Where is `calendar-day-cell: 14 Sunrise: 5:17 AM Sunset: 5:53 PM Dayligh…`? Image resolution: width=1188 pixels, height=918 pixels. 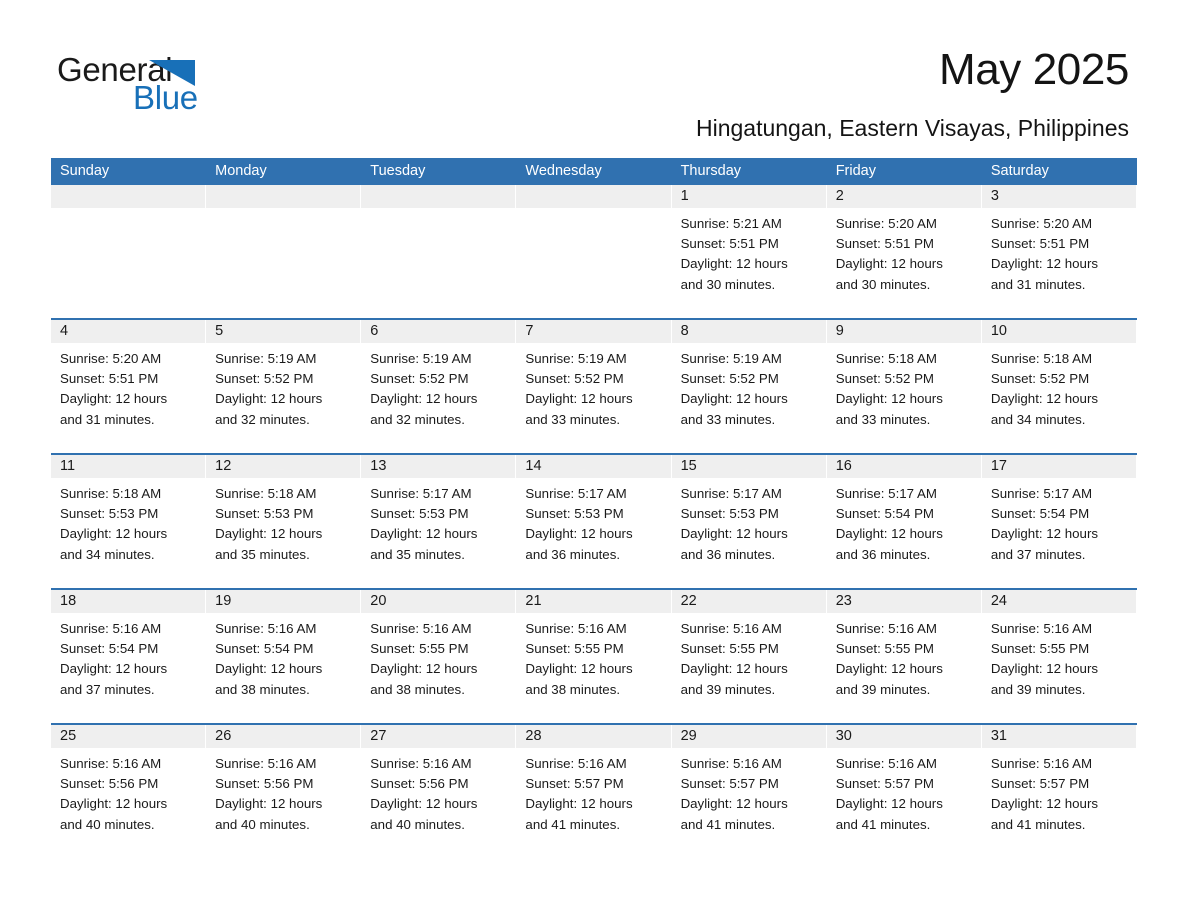 calendar-day-cell: 14 Sunrise: 5:17 AM Sunset: 5:53 PM Dayligh… is located at coordinates (594, 521).